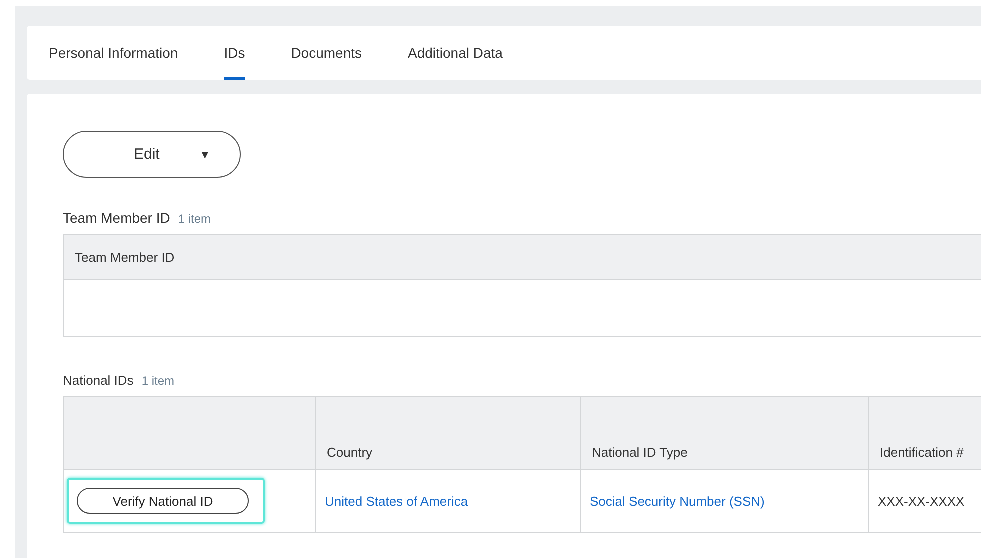 The height and width of the screenshot is (558, 981). I want to click on country-link: United States of America, so click(396, 501).